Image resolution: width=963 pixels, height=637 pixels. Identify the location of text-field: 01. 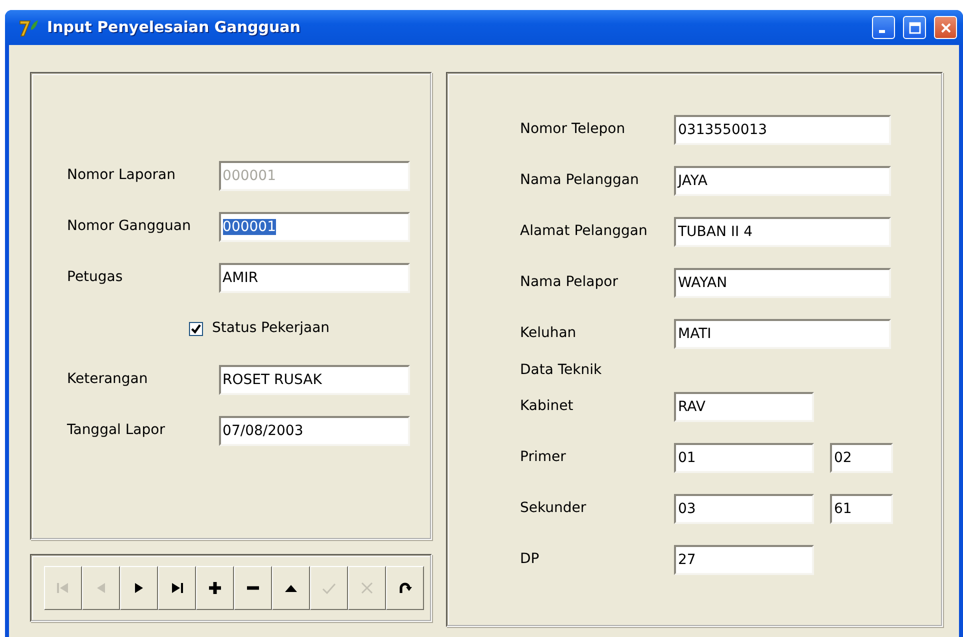
(744, 457).